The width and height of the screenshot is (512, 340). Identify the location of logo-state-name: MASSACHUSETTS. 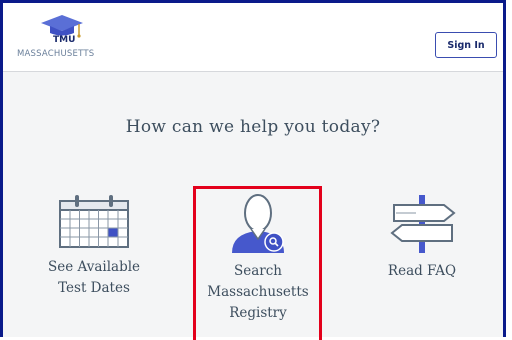
(56, 54).